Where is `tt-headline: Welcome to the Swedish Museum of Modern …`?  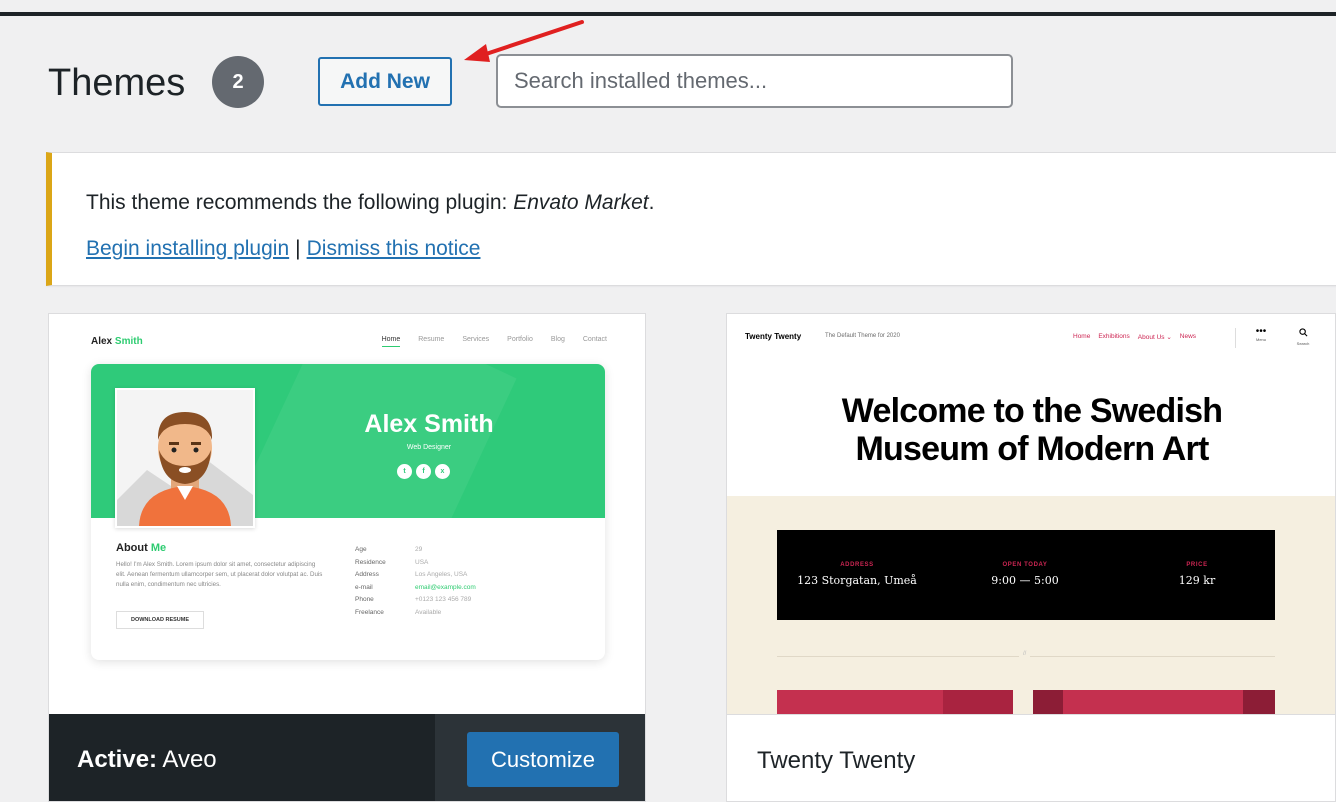
tt-headline: Welcome to the Swedish Museum of Modern … is located at coordinates (1032, 430).